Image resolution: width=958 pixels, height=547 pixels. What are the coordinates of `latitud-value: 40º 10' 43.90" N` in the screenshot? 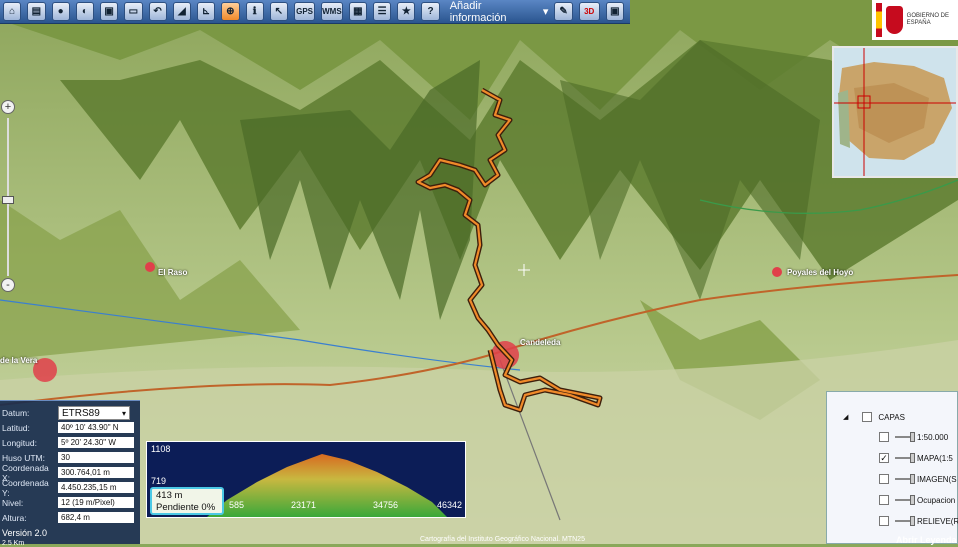 It's located at (96, 427).